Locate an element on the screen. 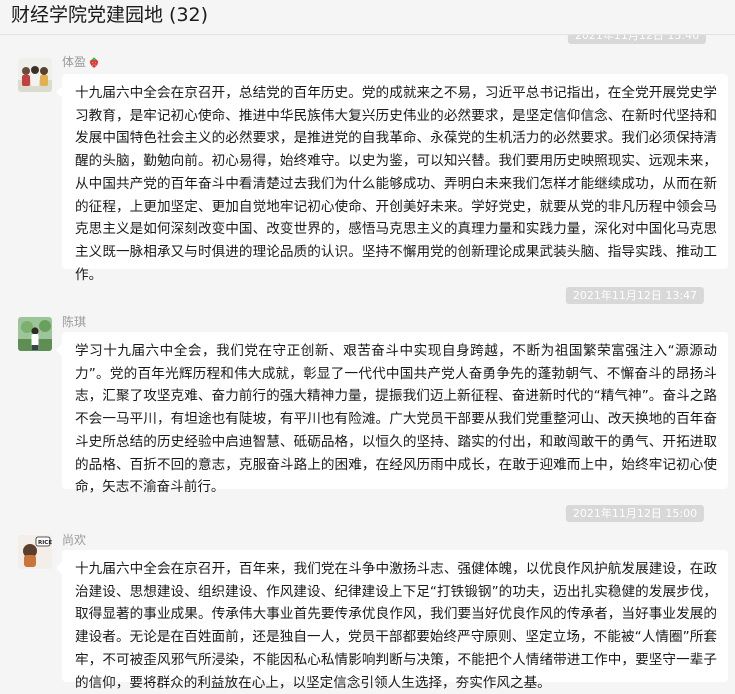 This screenshot has height=694, width=735. message-timestamp: 2021年11月12日 15:00 is located at coordinates (635, 513).